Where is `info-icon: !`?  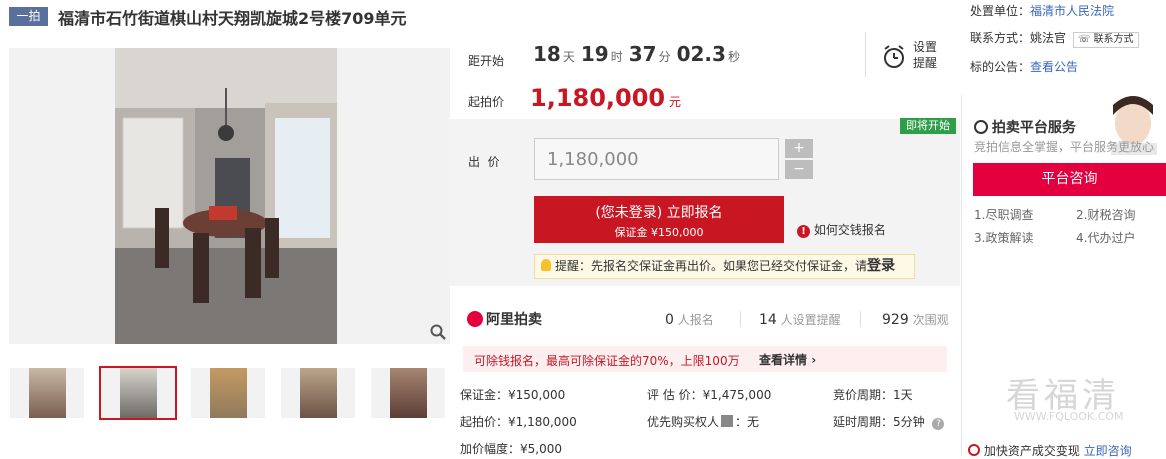
info-icon: ! is located at coordinates (803, 231).